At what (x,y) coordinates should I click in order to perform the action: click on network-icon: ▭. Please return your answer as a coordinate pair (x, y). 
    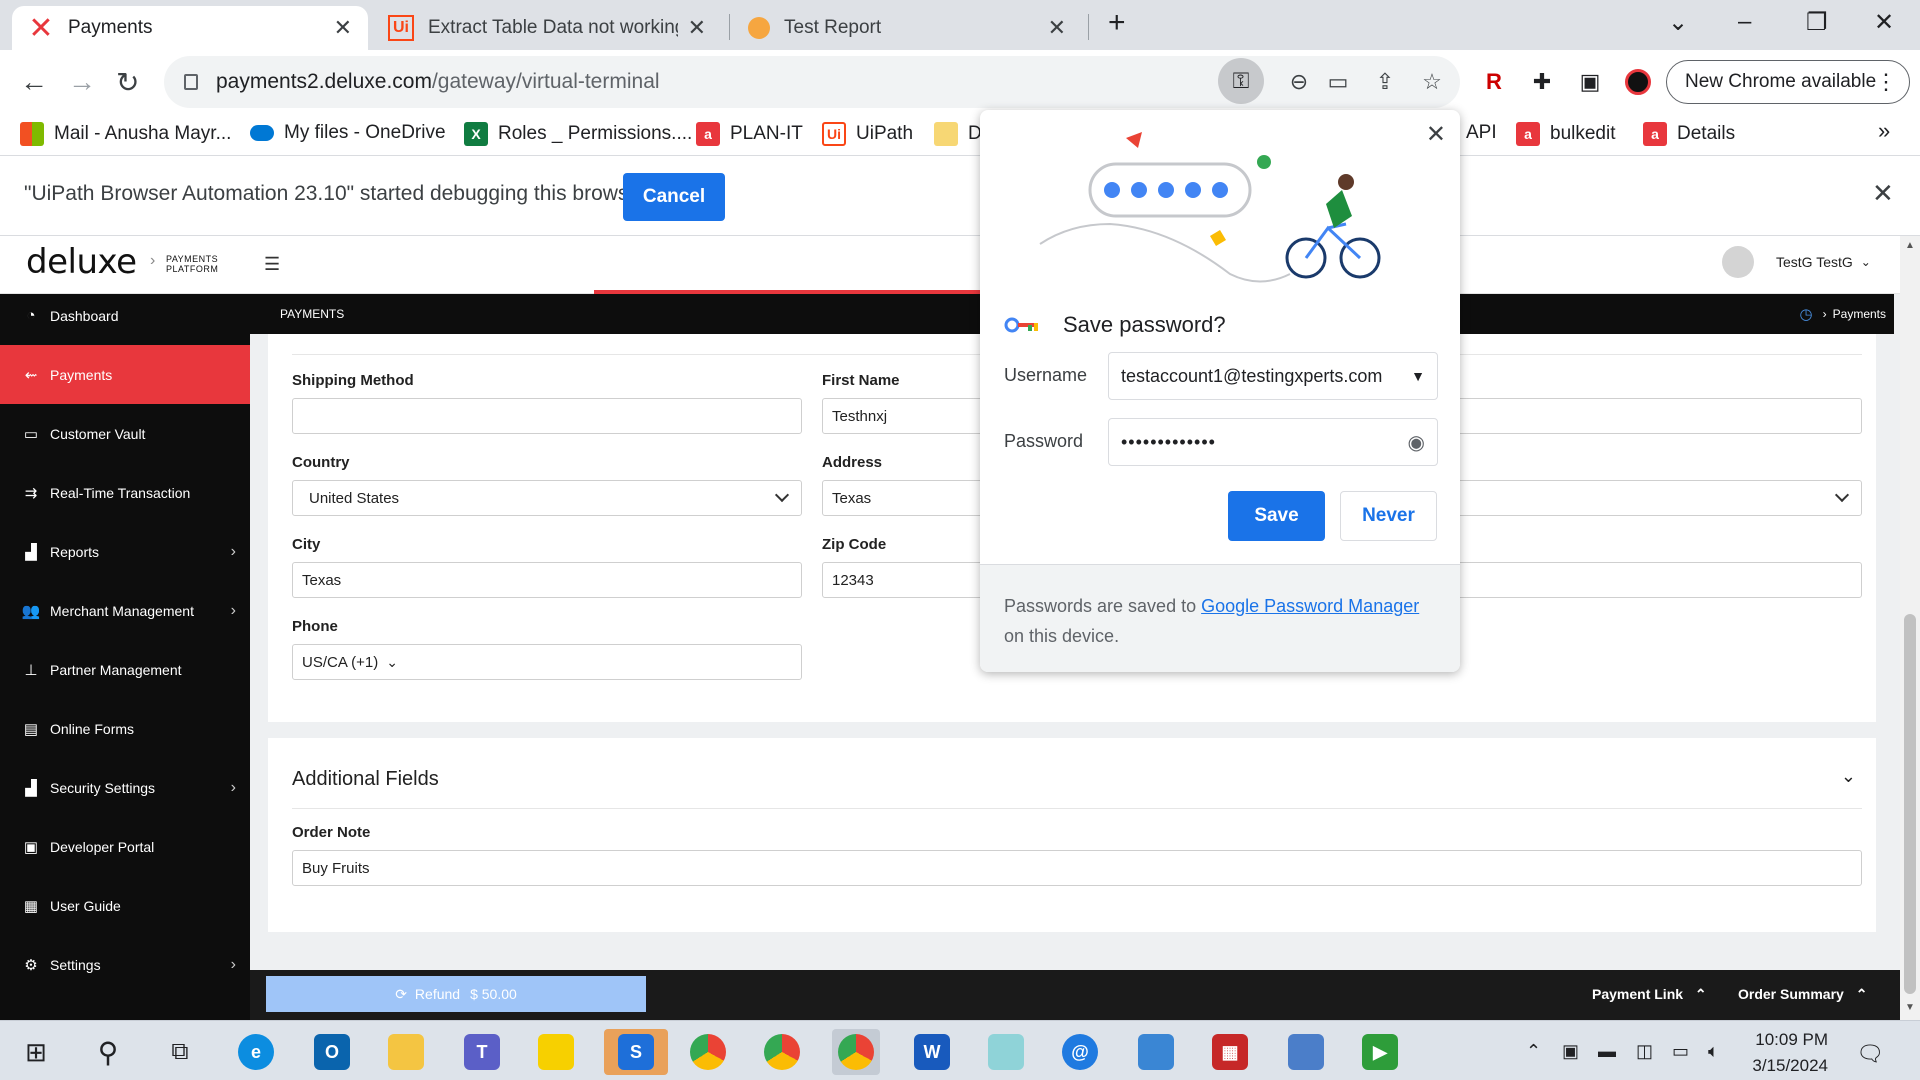
    Looking at the image, I should click on (1680, 1051).